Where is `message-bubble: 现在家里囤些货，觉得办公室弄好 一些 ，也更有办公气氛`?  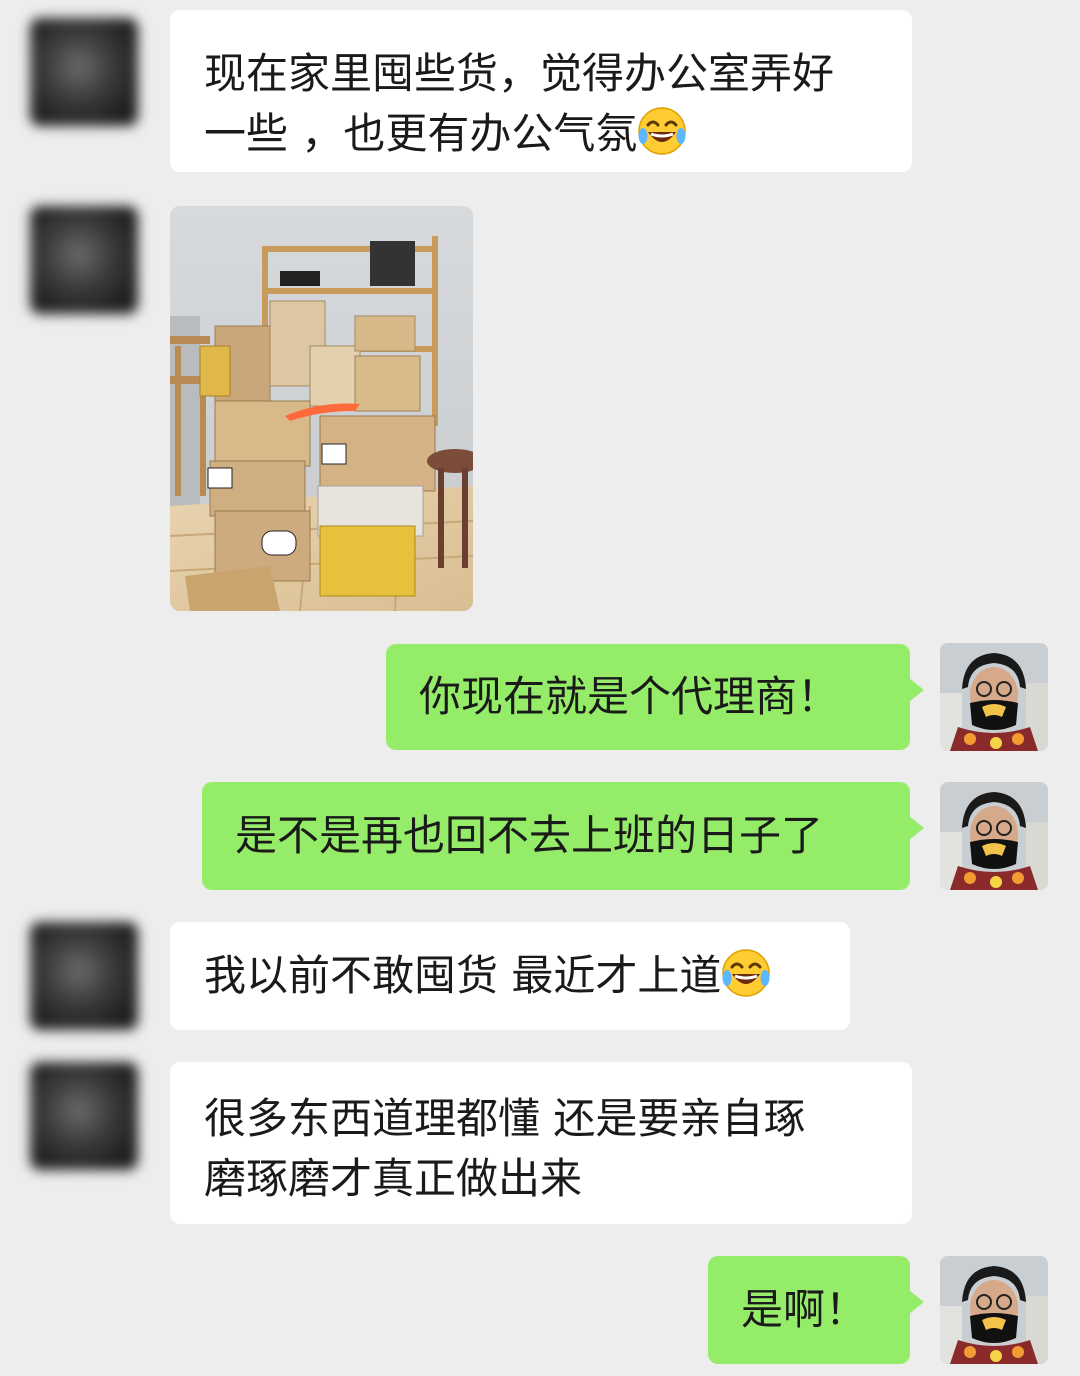 message-bubble: 现在家里囤些货，觉得办公室弄好 一些 ，也更有办公气氛 is located at coordinates (541, 91).